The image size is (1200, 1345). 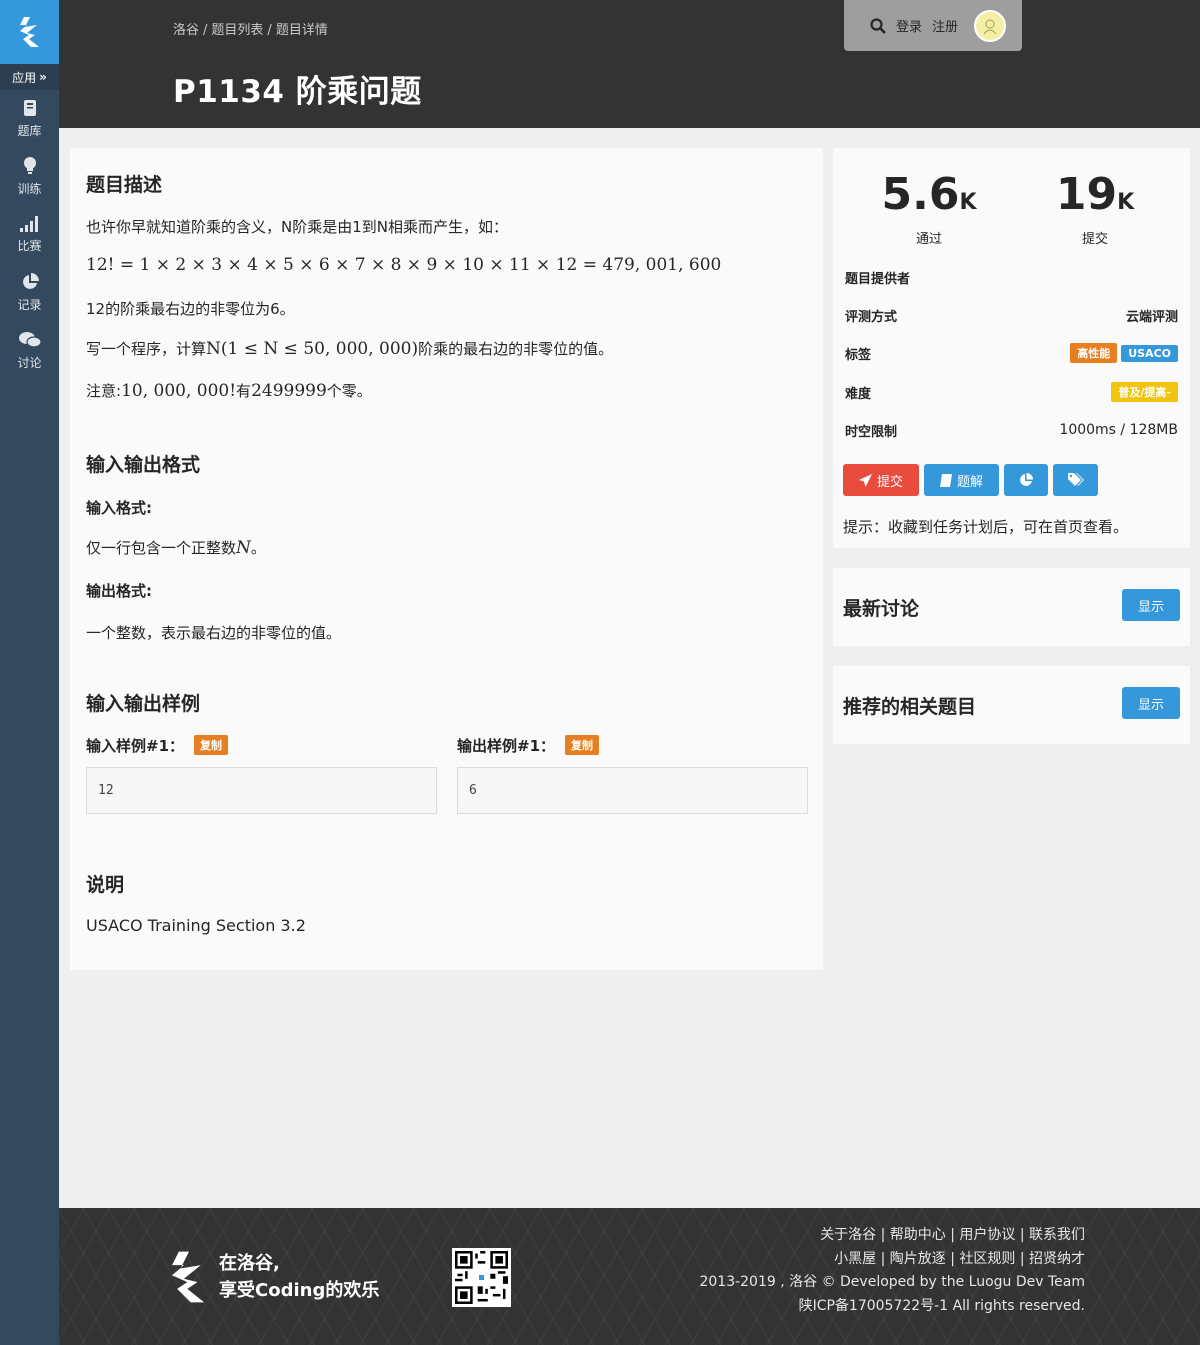 What do you see at coordinates (297, 92) in the screenshot?
I see `page-title: P1134 阶乘问题` at bounding box center [297, 92].